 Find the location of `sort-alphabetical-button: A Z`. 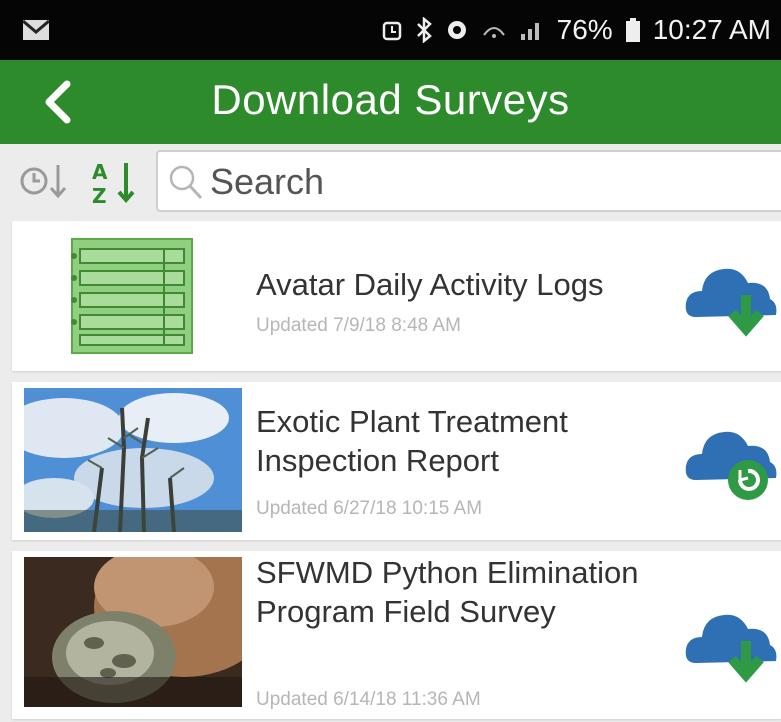

sort-alphabetical-button: A Z is located at coordinates (116, 182).